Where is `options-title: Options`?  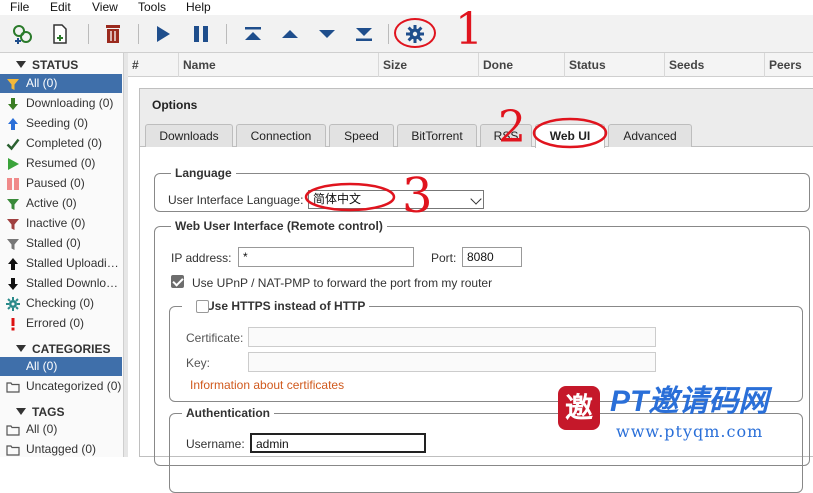
options-title: Options is located at coordinates (175, 105).